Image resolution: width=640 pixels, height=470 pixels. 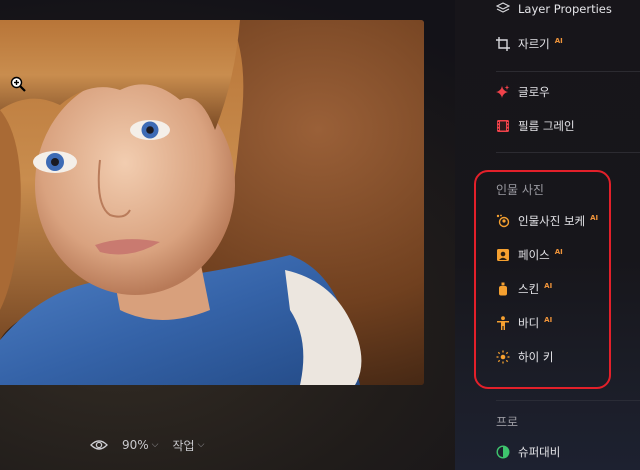 I want to click on zoom-dropdown: 90% ⌵, so click(x=140, y=445).